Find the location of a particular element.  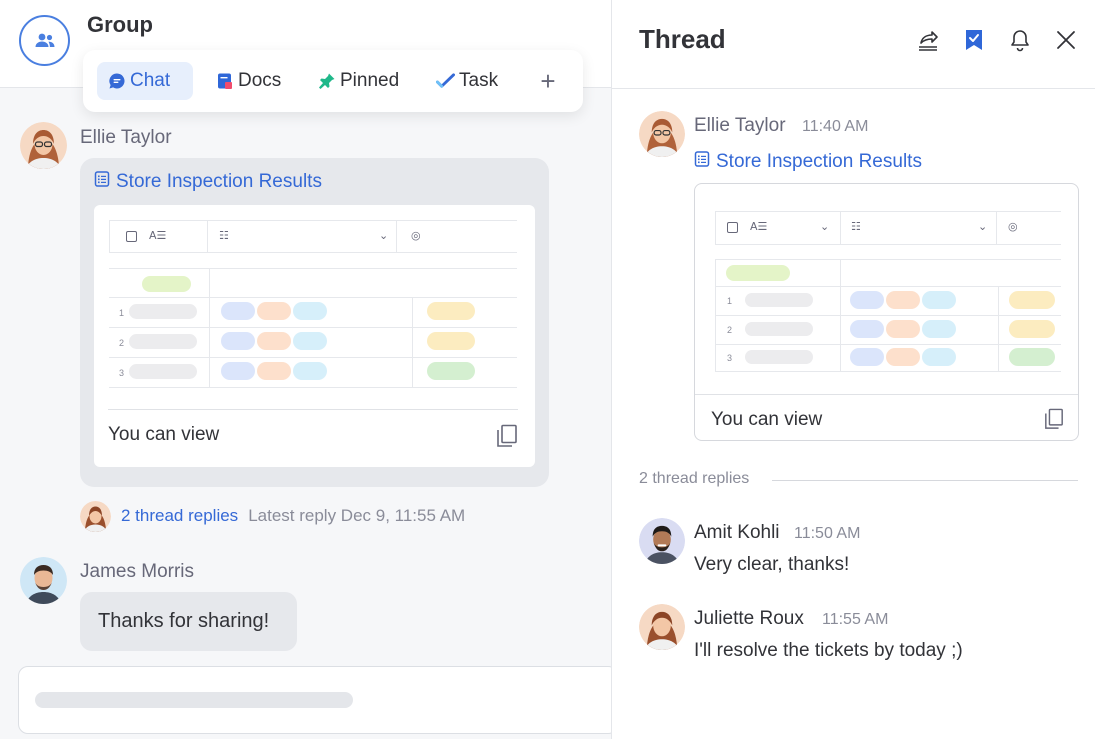

message-bubble: Thanks for sharing! is located at coordinates (188, 621).